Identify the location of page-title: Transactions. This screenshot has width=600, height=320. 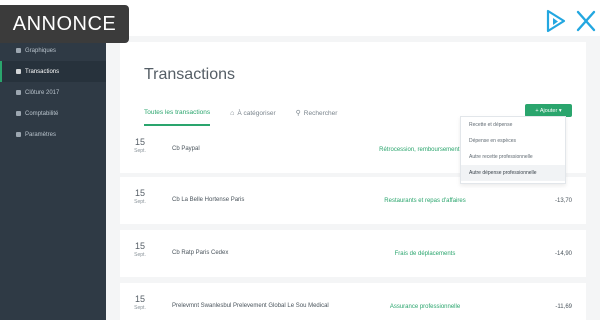
(189, 74).